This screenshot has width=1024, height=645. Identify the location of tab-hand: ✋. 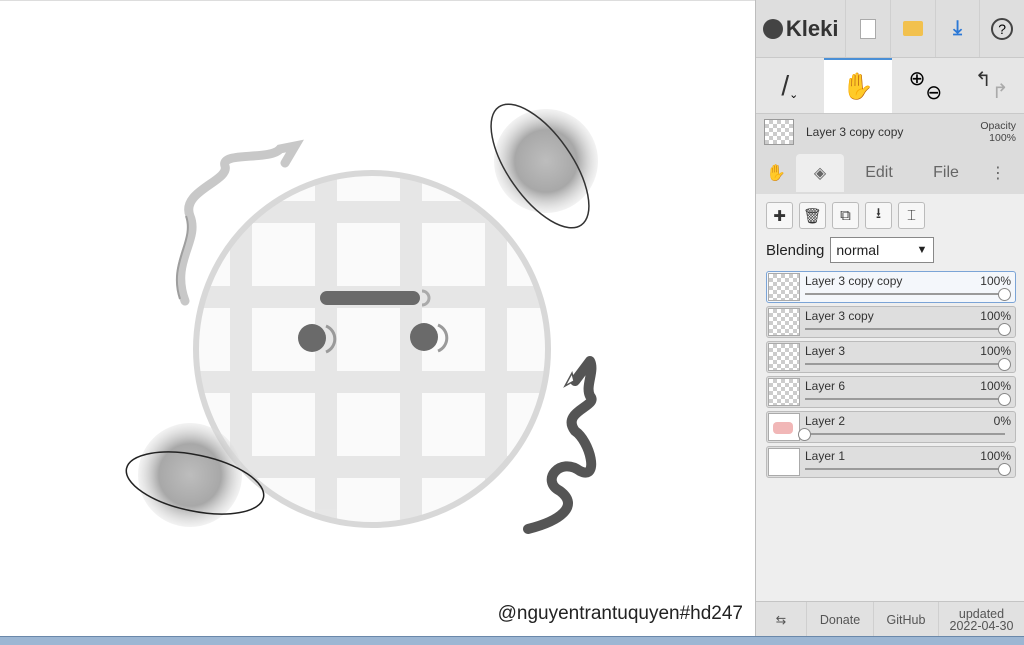
(776, 173).